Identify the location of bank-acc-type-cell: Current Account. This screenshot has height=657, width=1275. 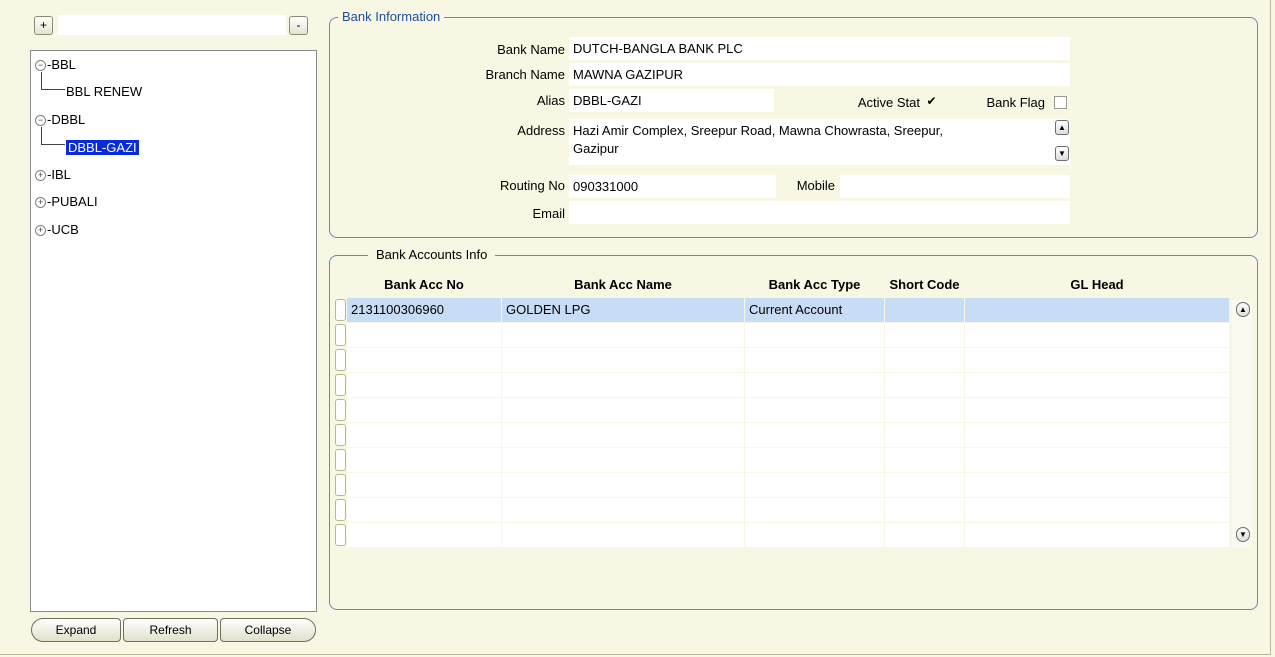
(814, 310).